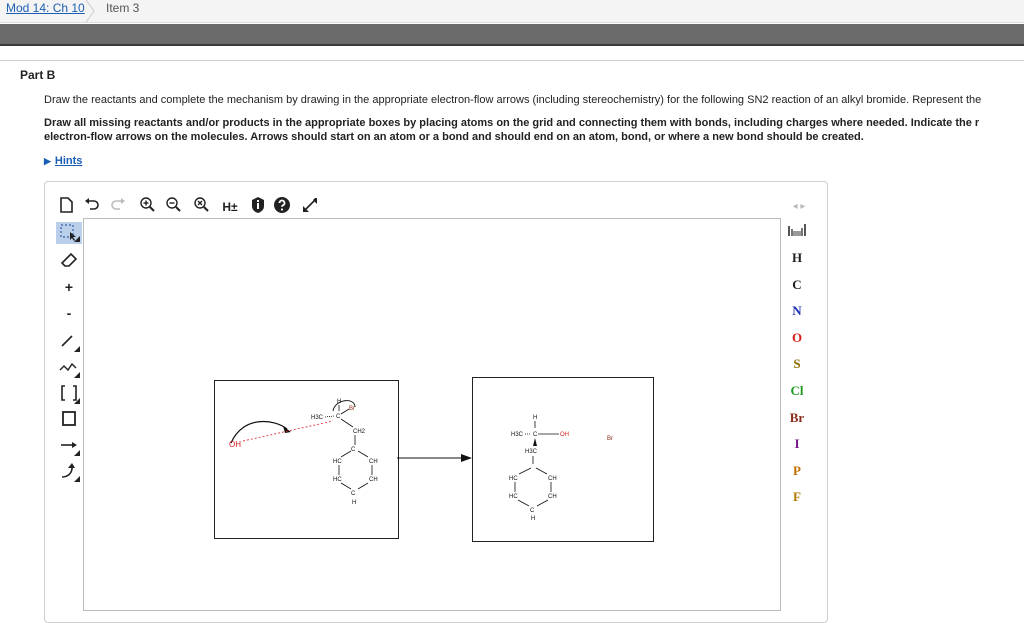 The height and width of the screenshot is (623, 1024). Describe the element at coordinates (69, 313) in the screenshot. I see `negative-charge-tool: -` at that location.